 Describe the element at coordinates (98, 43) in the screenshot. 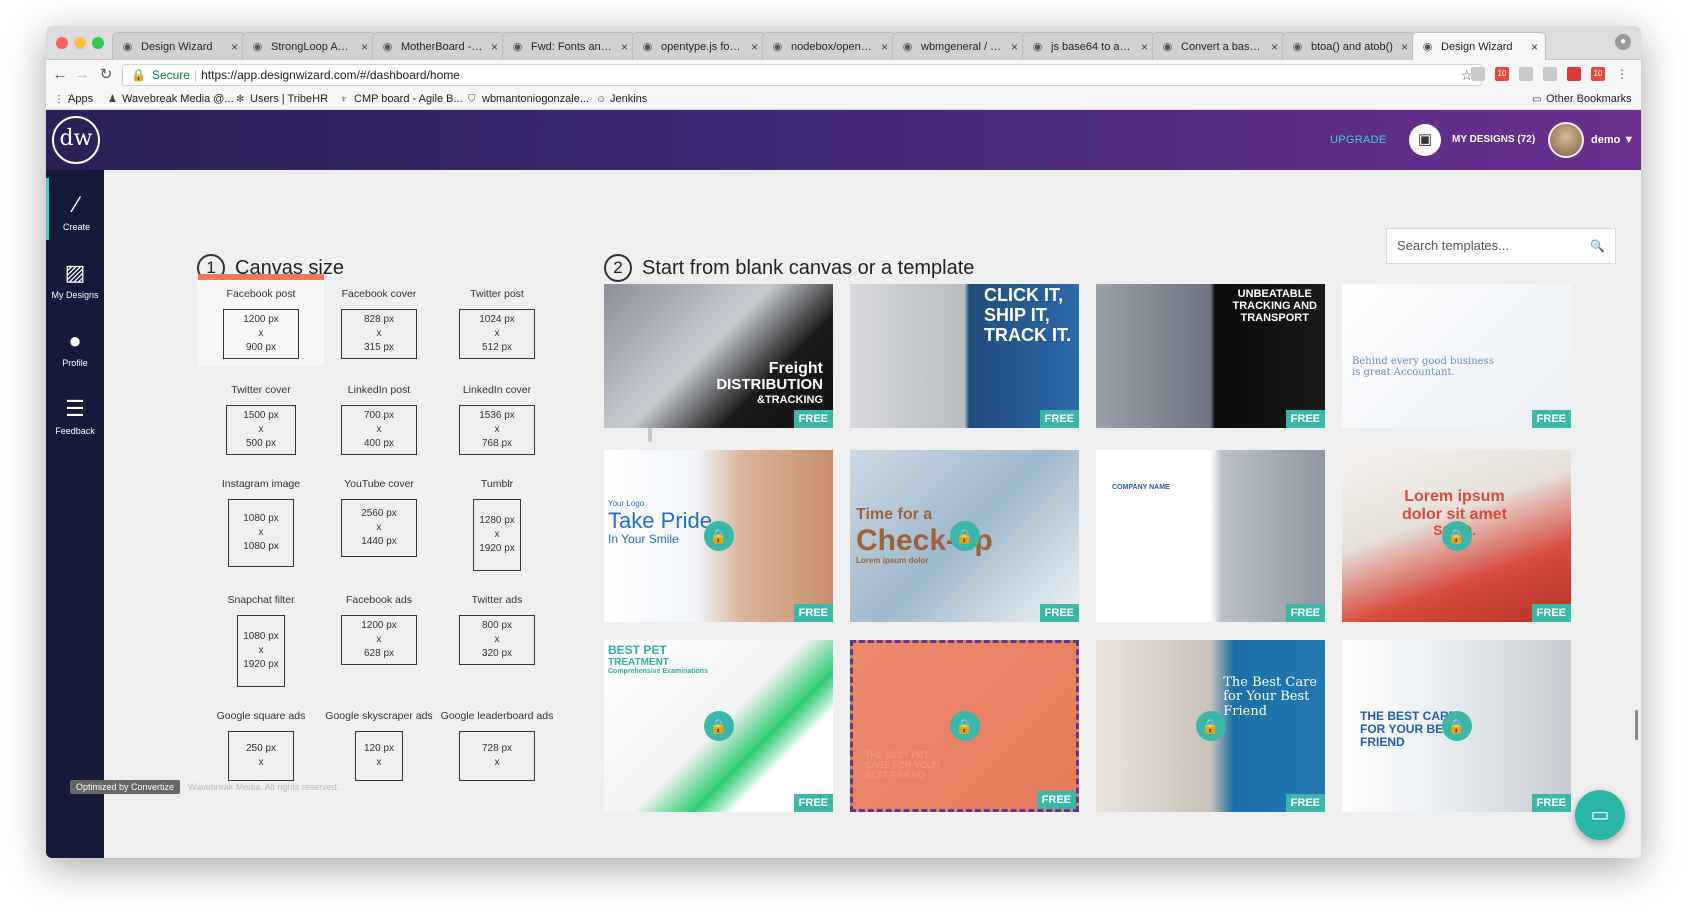

I see `maximize-window-button` at that location.